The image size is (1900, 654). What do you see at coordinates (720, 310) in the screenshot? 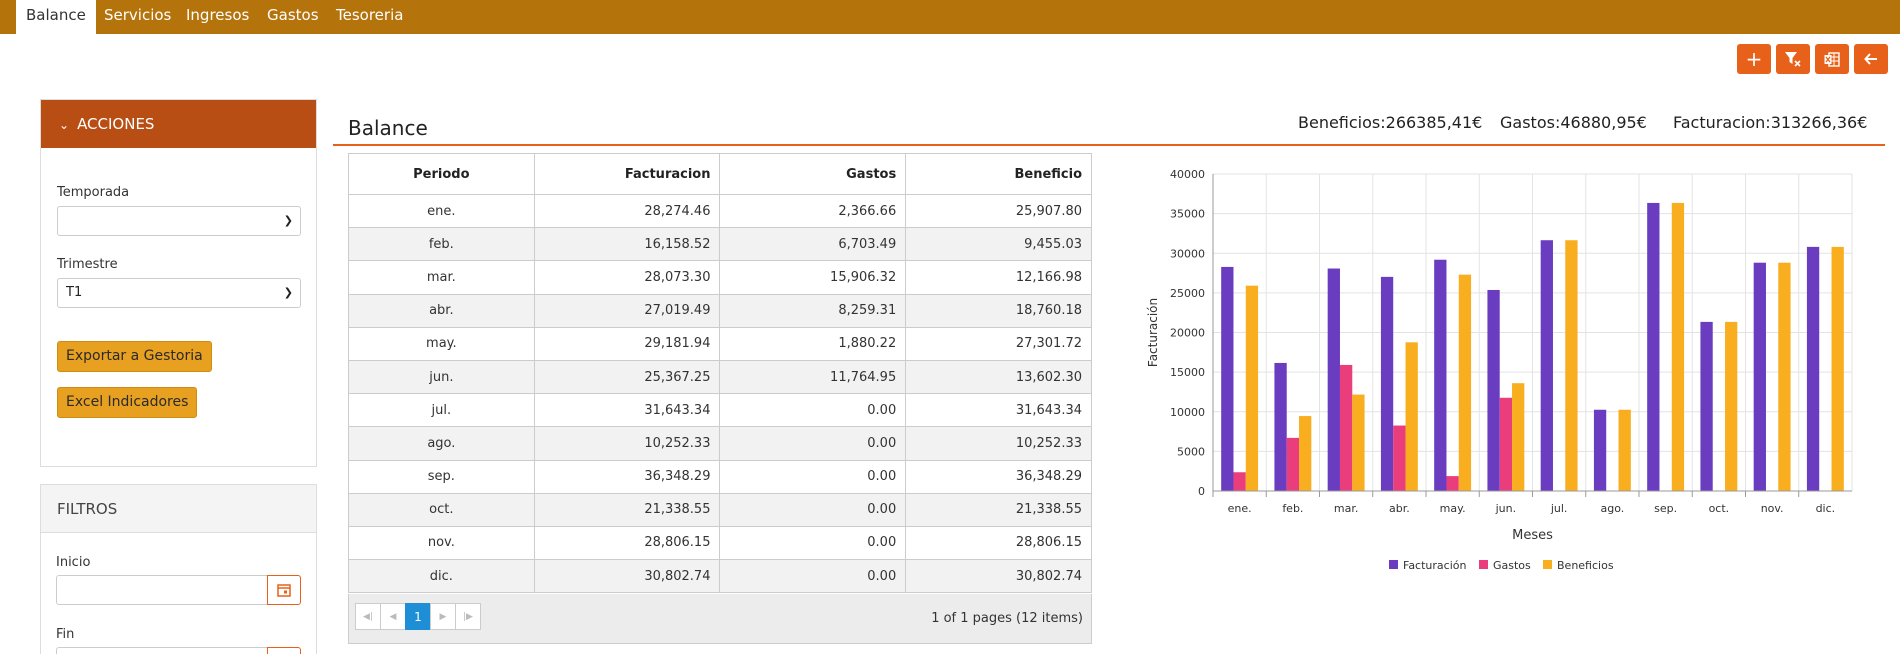
I see `table-row: abr. 27,019.49 8,259.31 18,760.18` at bounding box center [720, 310].